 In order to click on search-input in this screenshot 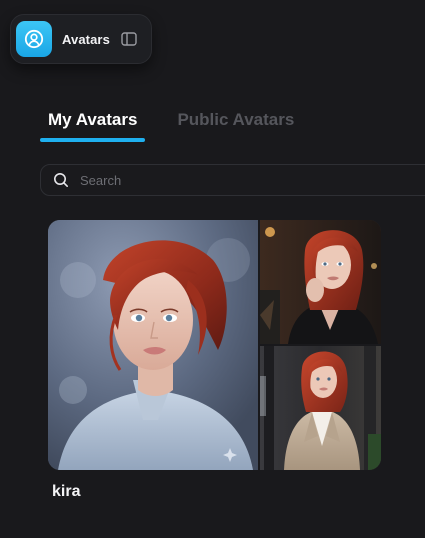, I will do `click(230, 180)`.